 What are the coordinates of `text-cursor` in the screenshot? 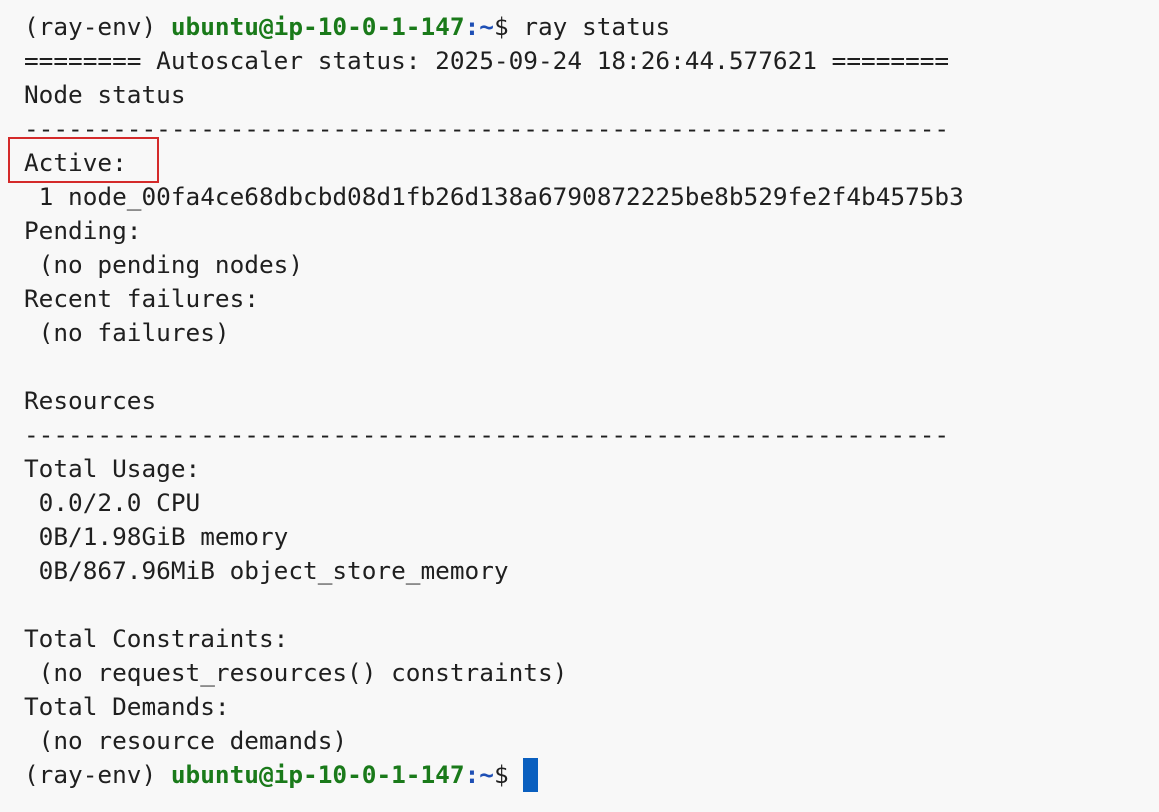 It's located at (531, 775).